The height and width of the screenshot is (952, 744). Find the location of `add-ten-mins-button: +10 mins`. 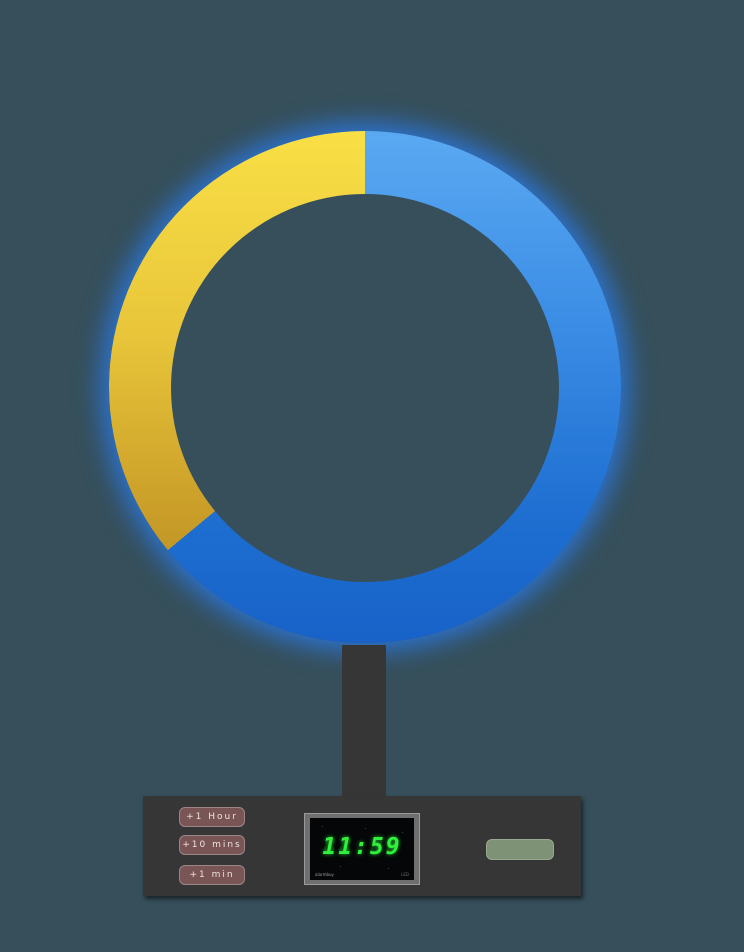

add-ten-mins-button: +10 mins is located at coordinates (212, 845).